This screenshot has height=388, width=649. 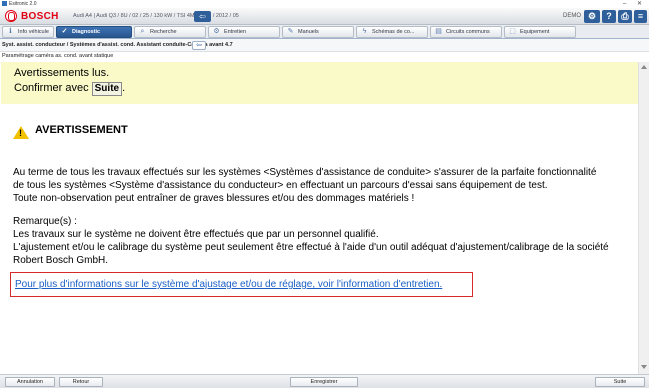 What do you see at coordinates (535, 32) in the screenshot?
I see `tab-label: Equipement` at bounding box center [535, 32].